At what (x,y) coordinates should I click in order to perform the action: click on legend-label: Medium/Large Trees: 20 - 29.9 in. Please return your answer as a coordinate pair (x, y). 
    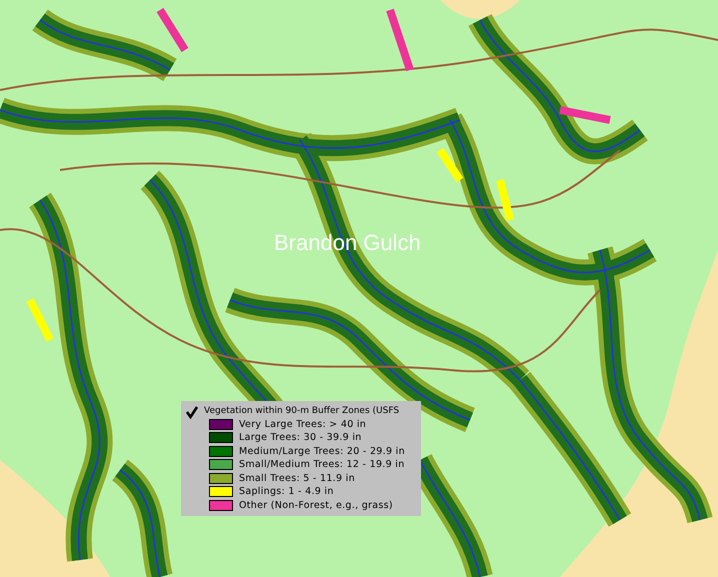
    Looking at the image, I should click on (322, 451).